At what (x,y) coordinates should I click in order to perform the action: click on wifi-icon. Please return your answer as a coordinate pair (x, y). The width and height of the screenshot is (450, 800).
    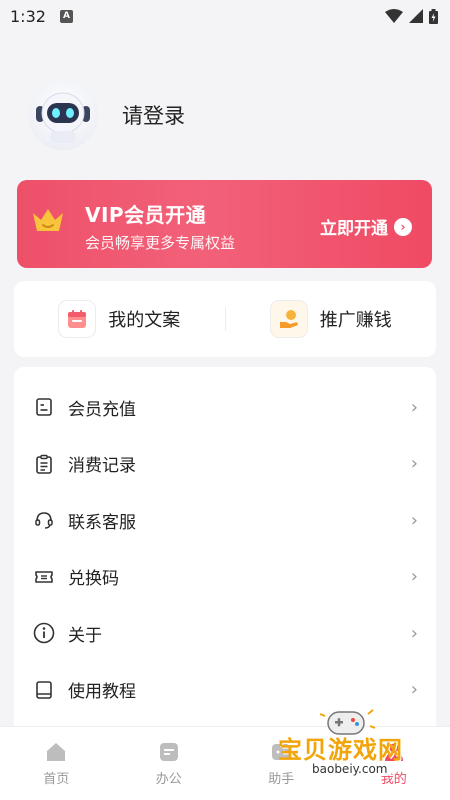
    Looking at the image, I should click on (394, 16).